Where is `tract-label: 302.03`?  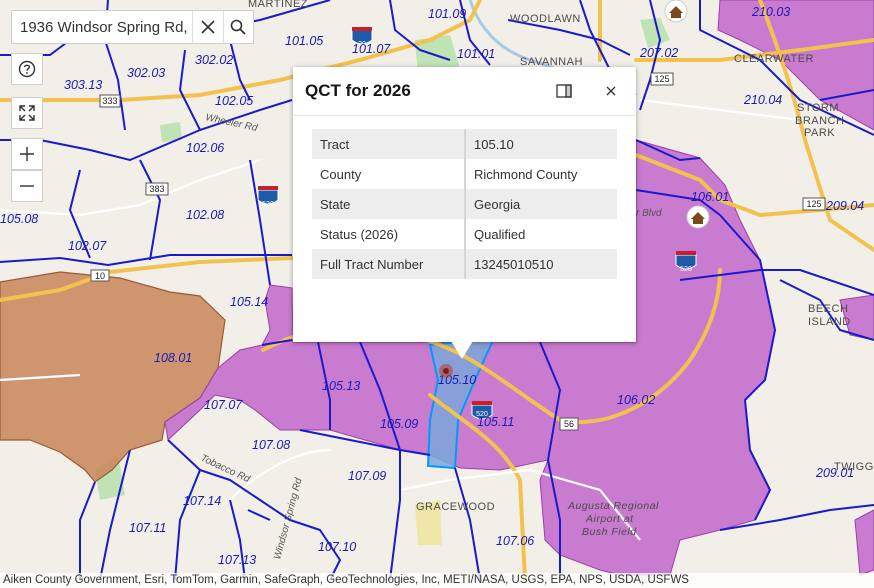 tract-label: 302.03 is located at coordinates (146, 73).